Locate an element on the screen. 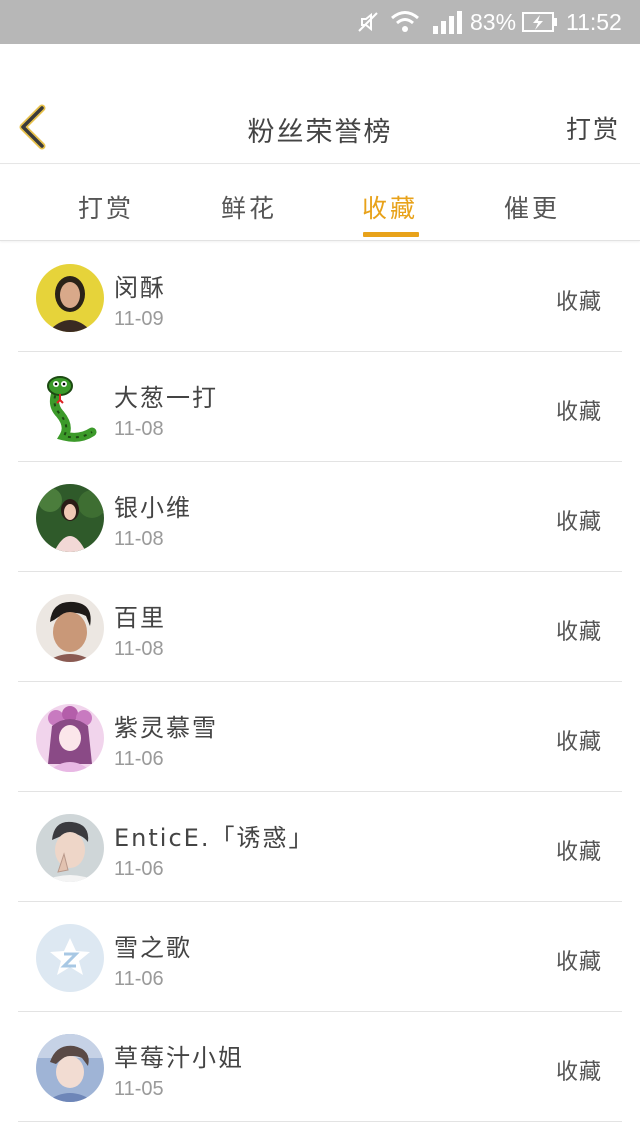  active-tab-indicator is located at coordinates (391, 234).